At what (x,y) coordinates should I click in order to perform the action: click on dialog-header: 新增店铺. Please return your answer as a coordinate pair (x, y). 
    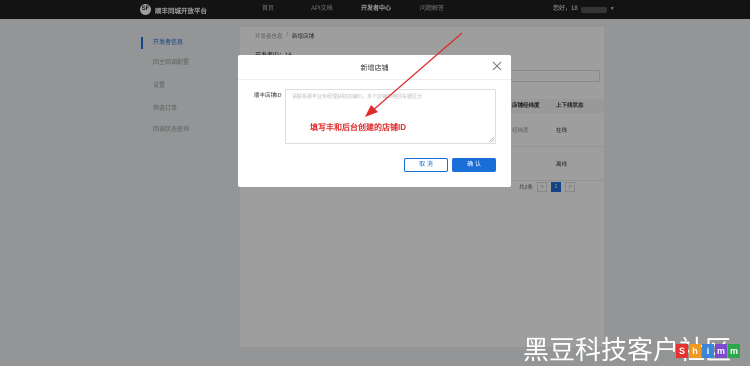
    Looking at the image, I should click on (374, 67).